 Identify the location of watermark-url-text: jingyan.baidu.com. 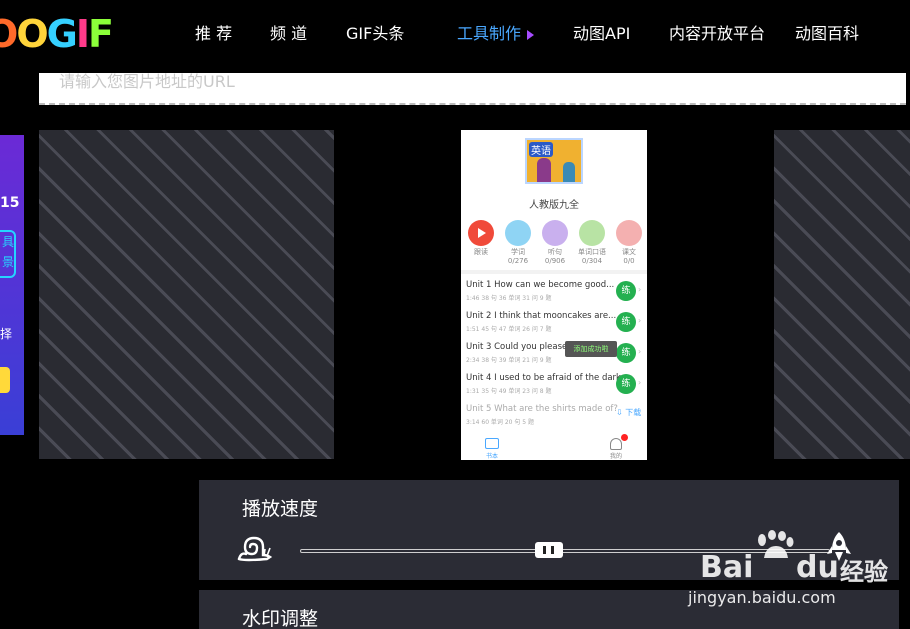
(762, 597).